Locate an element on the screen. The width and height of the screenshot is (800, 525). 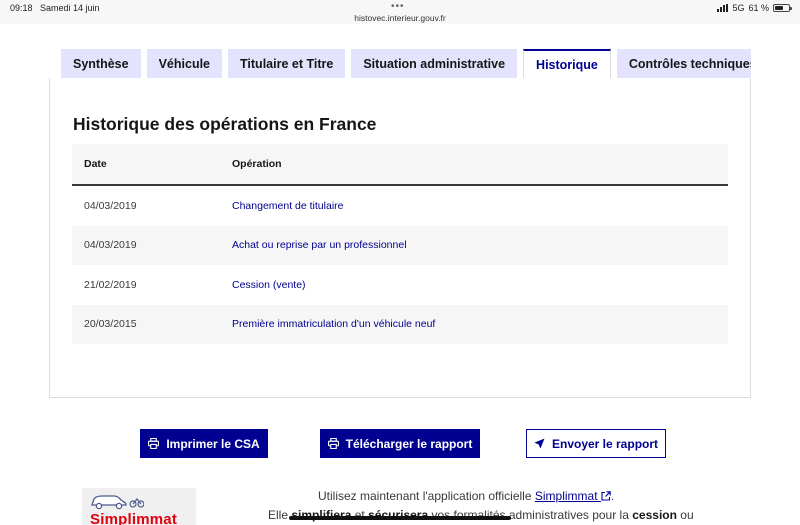
tab-vehicule: Véhicule is located at coordinates (184, 63).